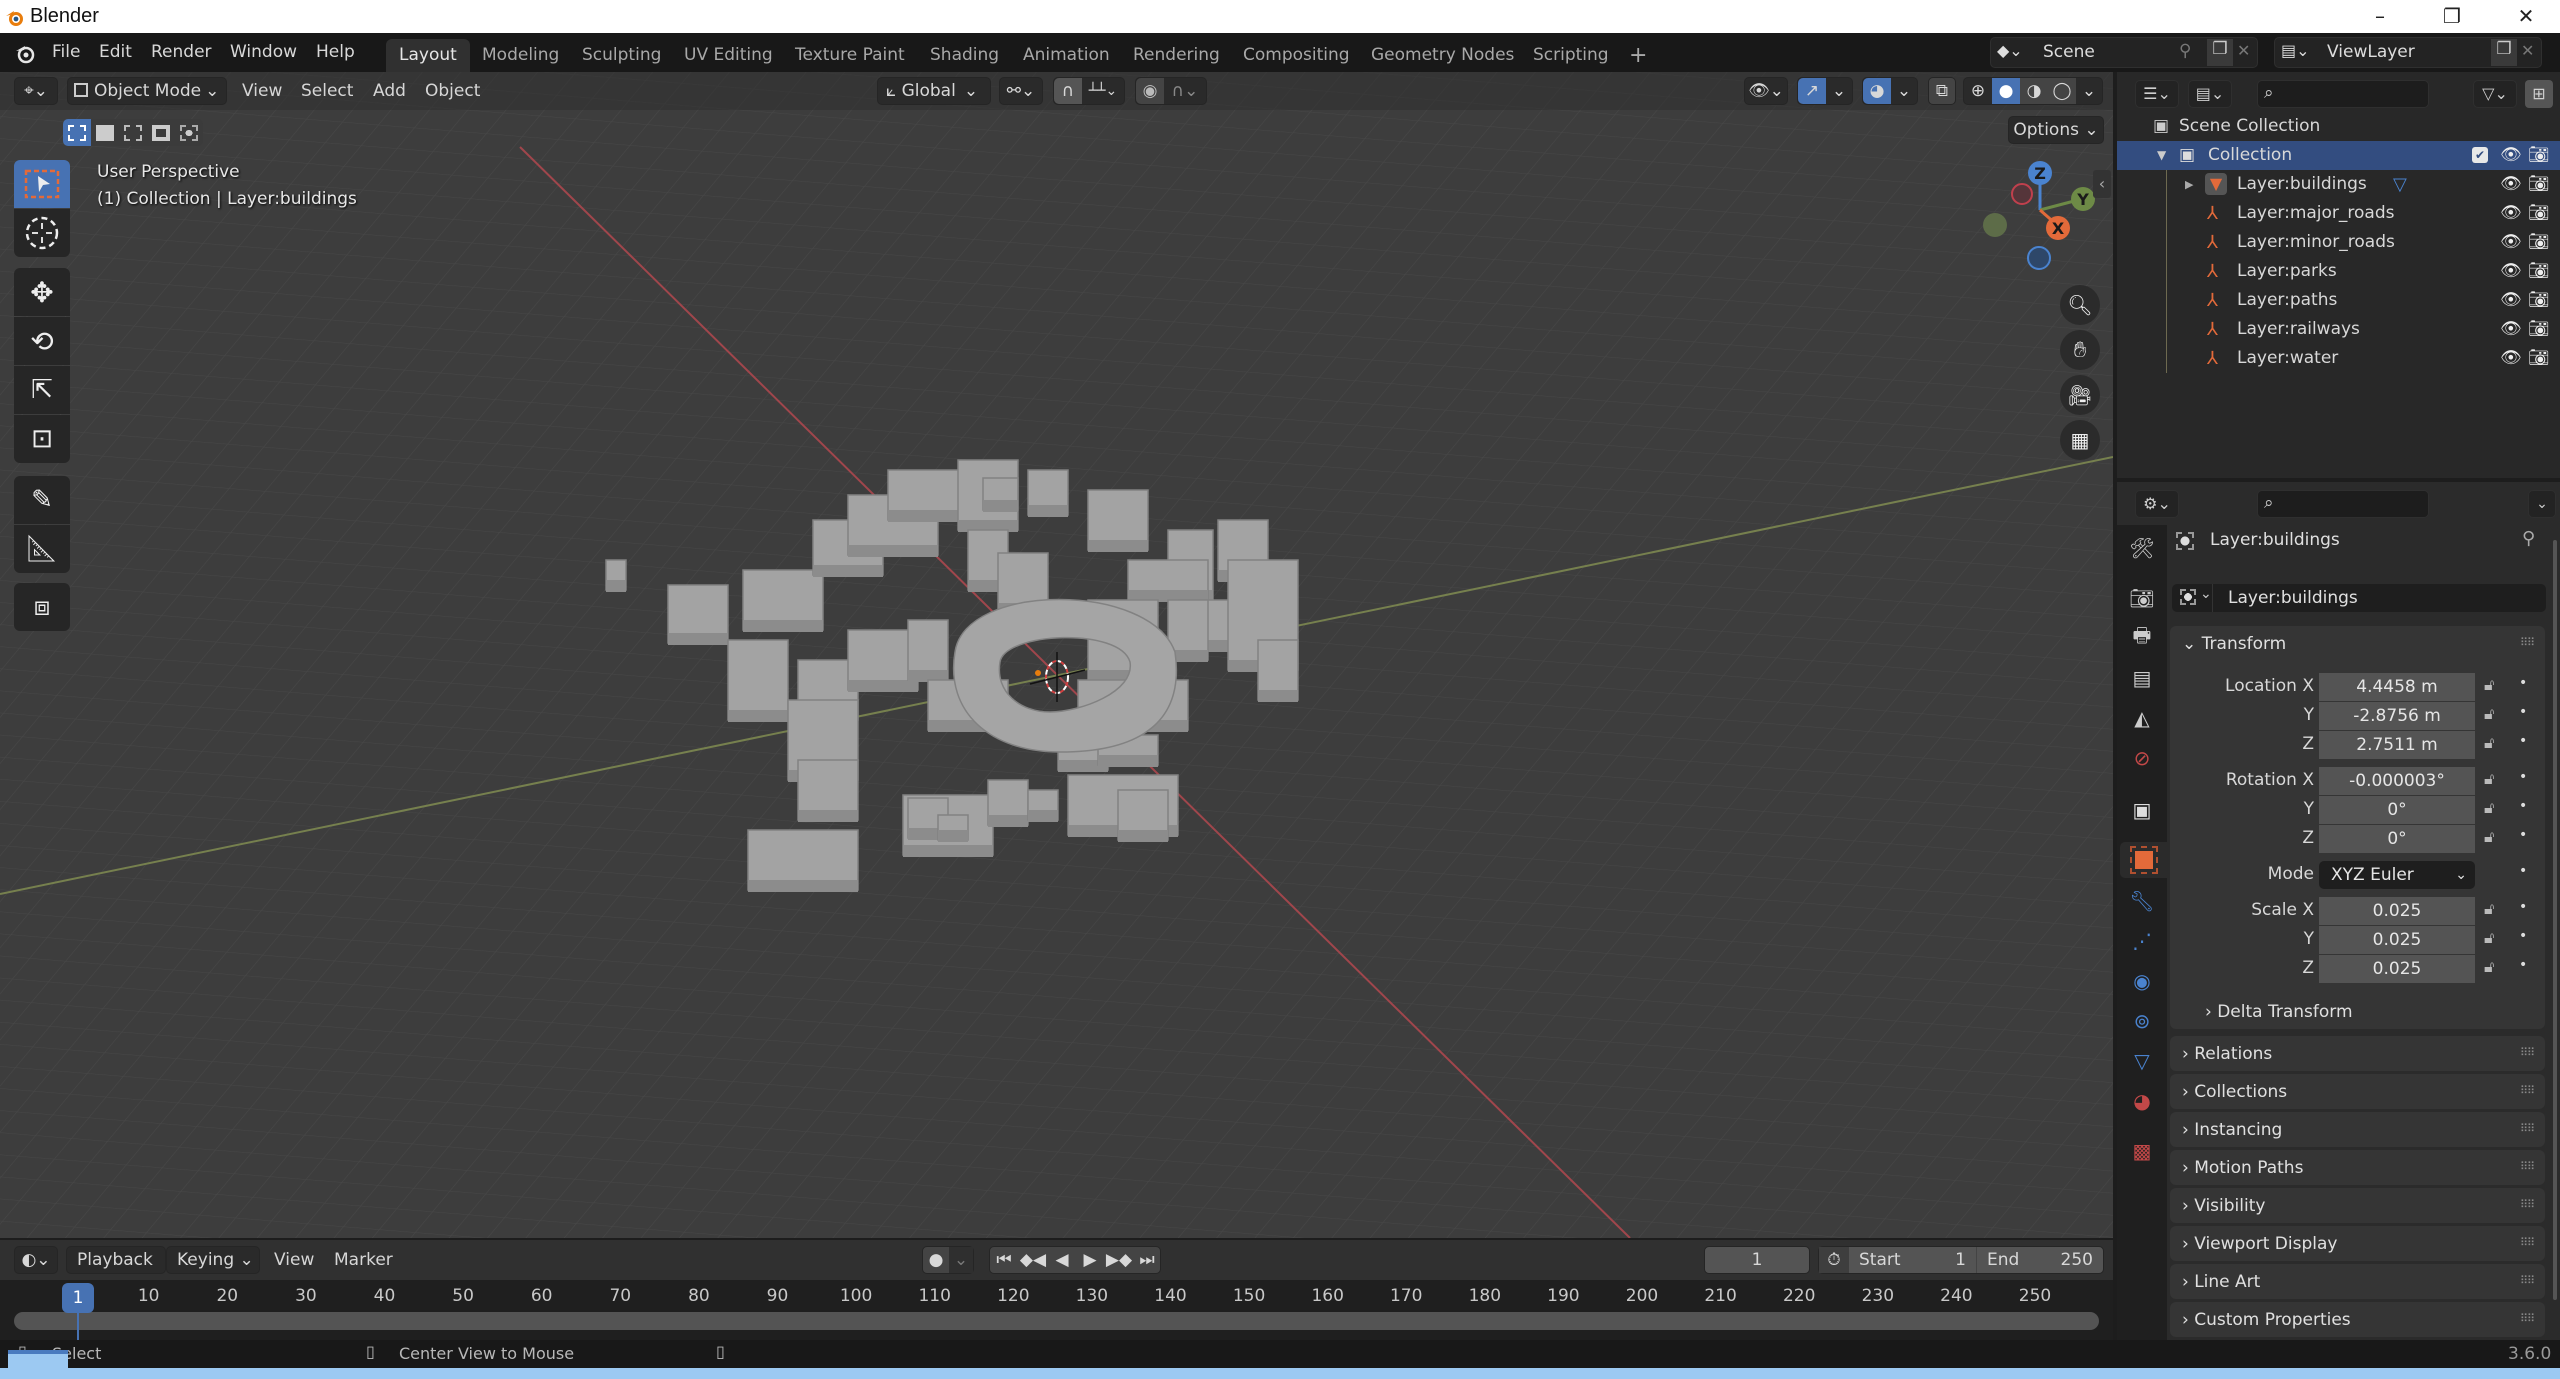 This screenshot has height=1379, width=2560. What do you see at coordinates (42, 607) in the screenshot?
I see `tool-add-cube: ⧈` at bounding box center [42, 607].